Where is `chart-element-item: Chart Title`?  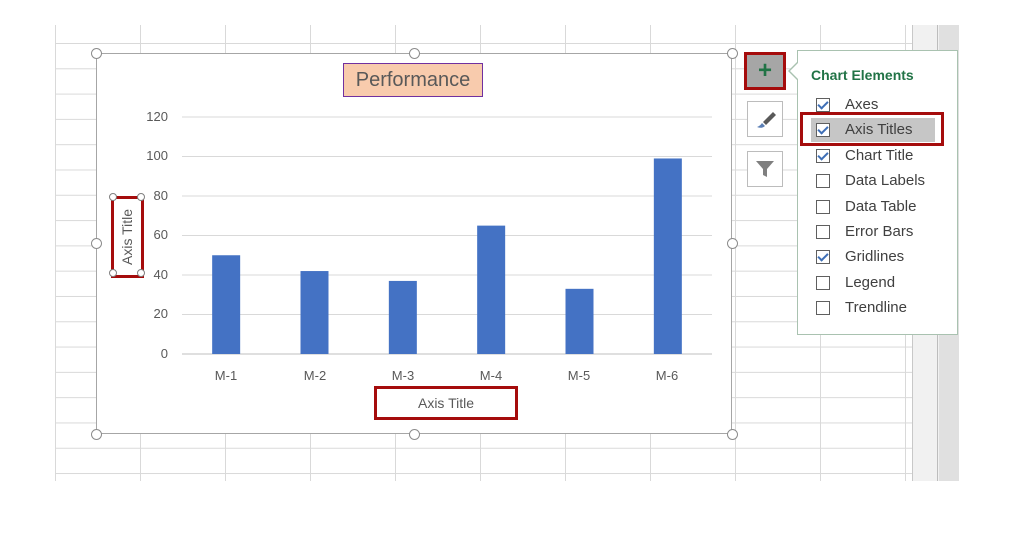 chart-element-item: Chart Title is located at coordinates (878, 157).